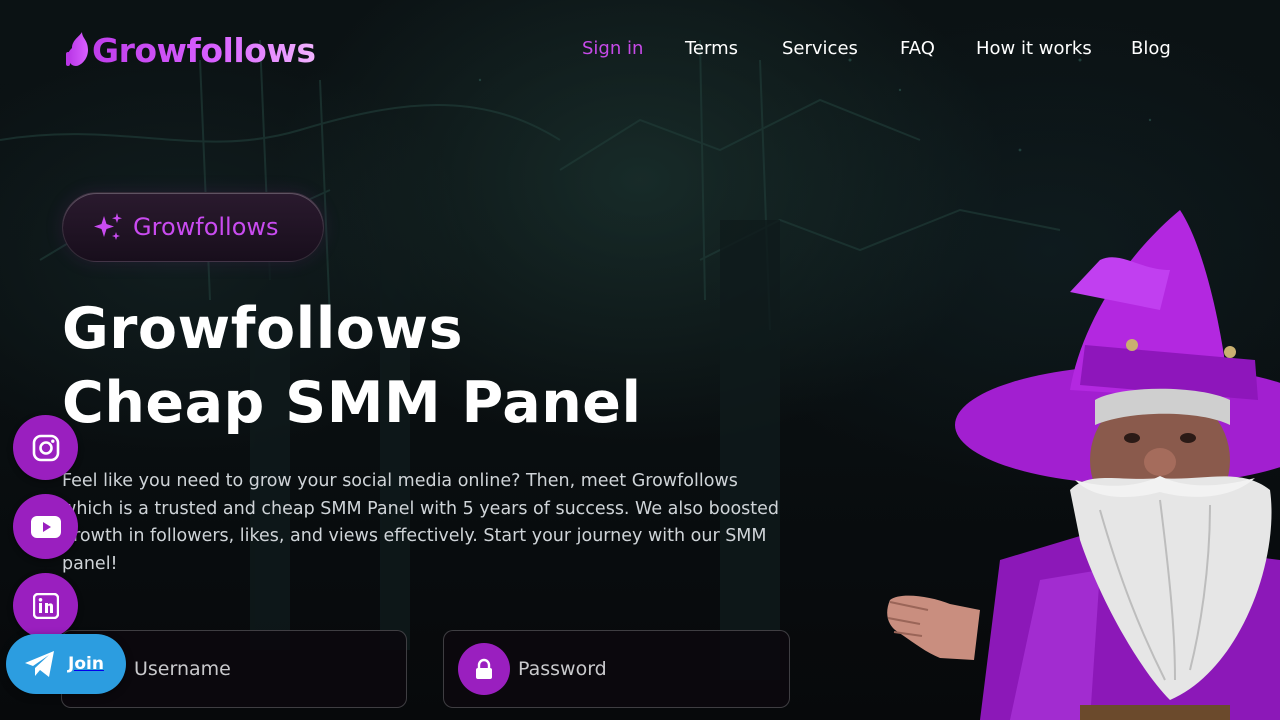 Image resolution: width=1280 pixels, height=720 pixels. What do you see at coordinates (1034, 48) in the screenshot?
I see `nav-how-it-works: How it works` at bounding box center [1034, 48].